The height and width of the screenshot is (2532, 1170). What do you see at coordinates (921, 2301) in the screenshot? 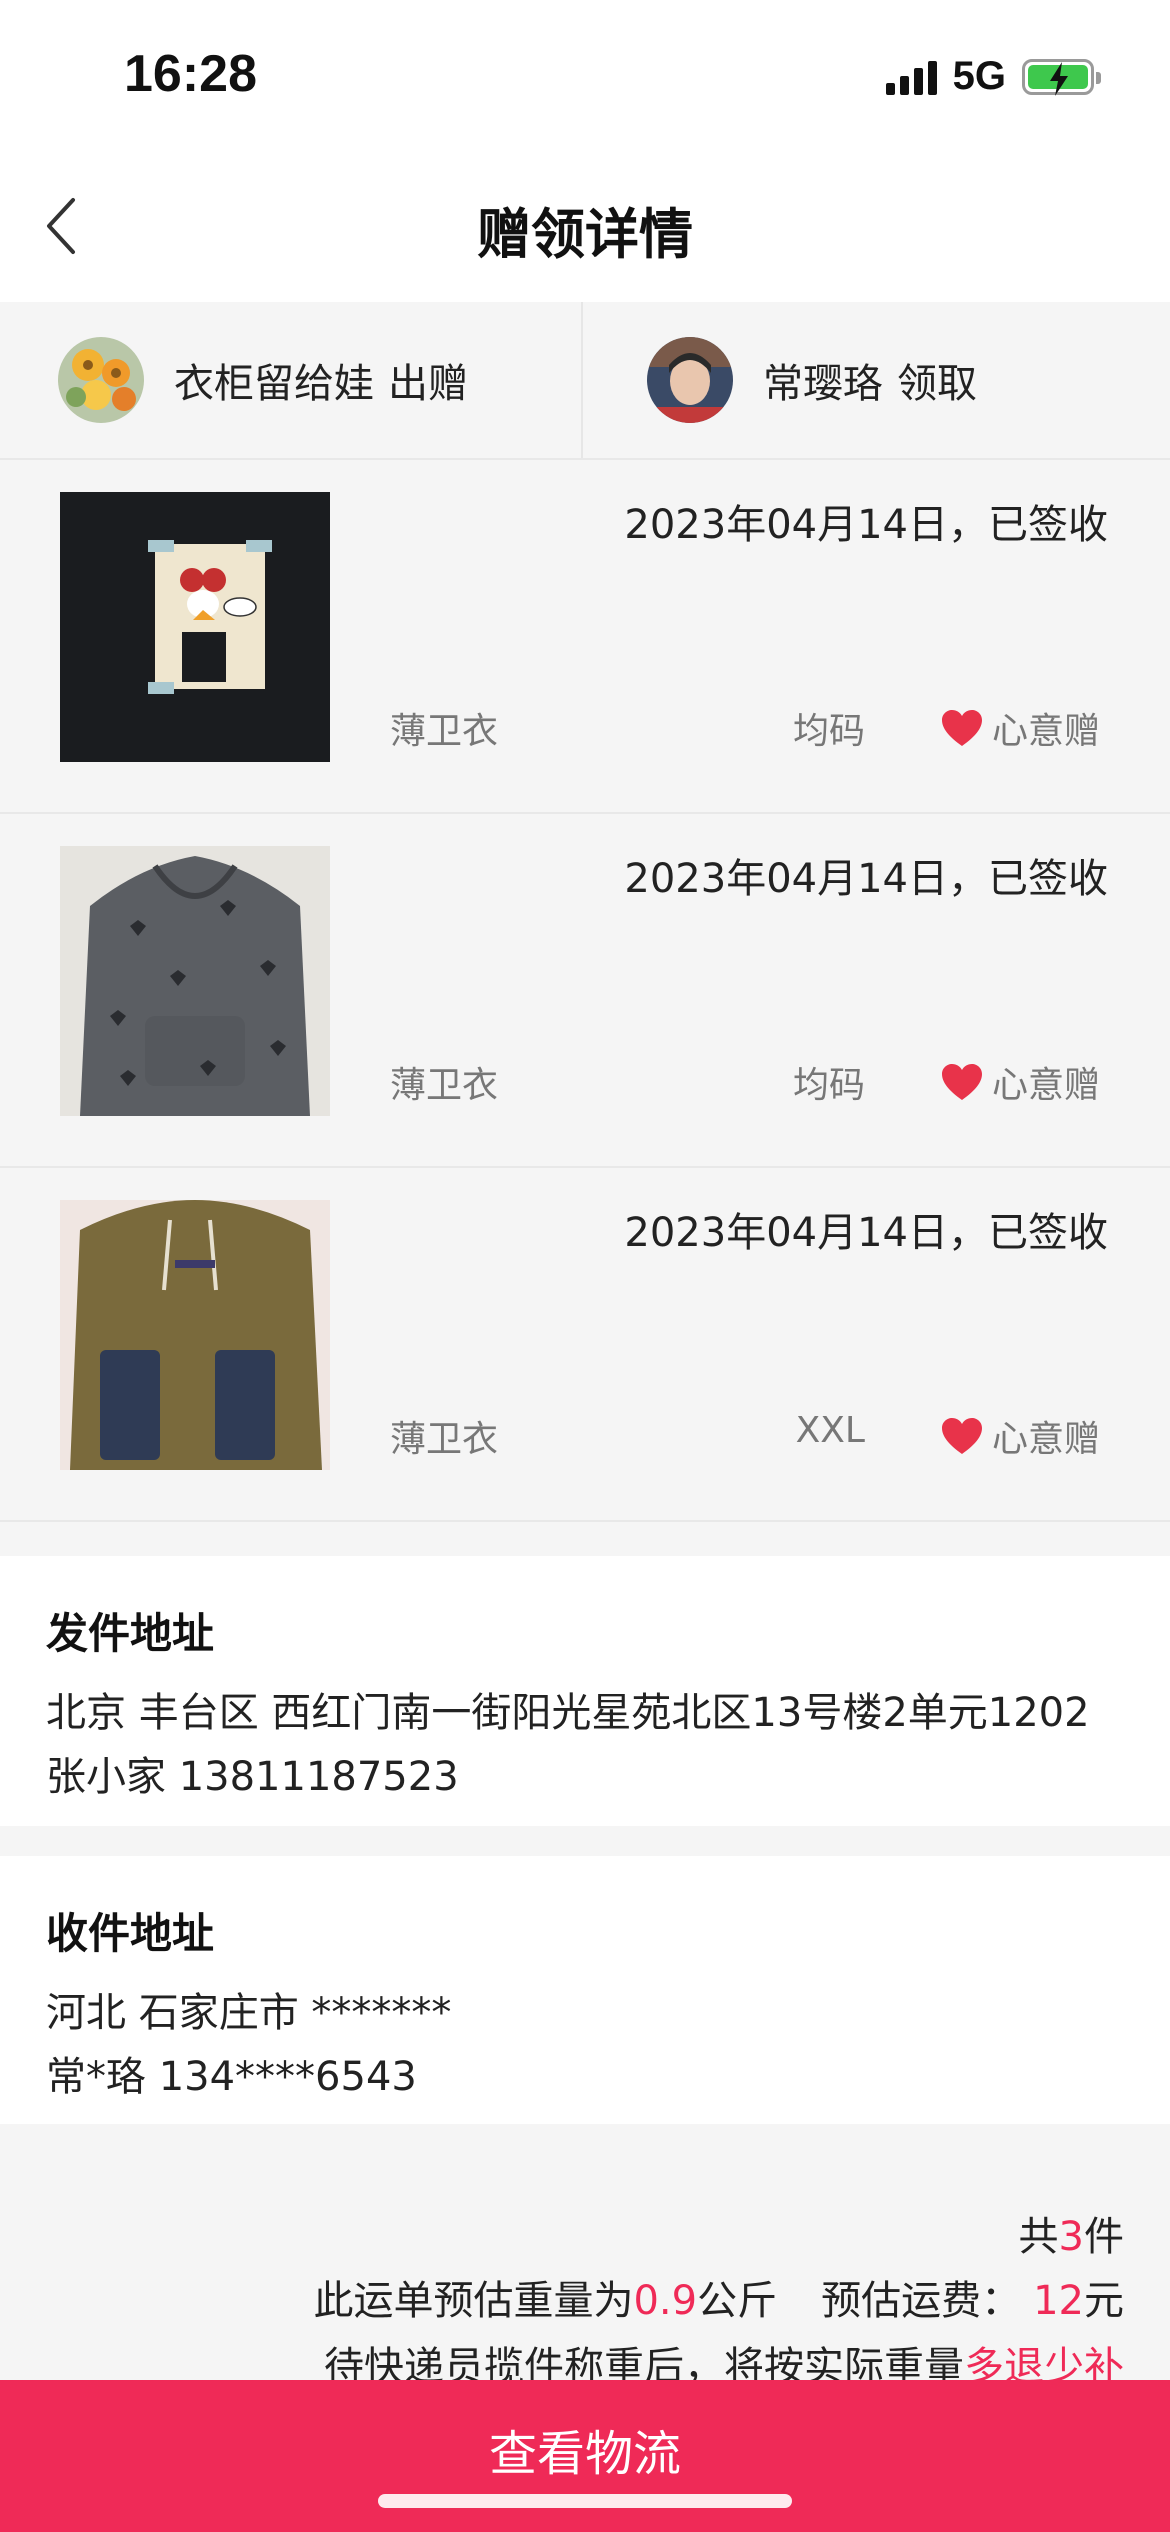
I see `fee-label: 预估运费：` at bounding box center [921, 2301].